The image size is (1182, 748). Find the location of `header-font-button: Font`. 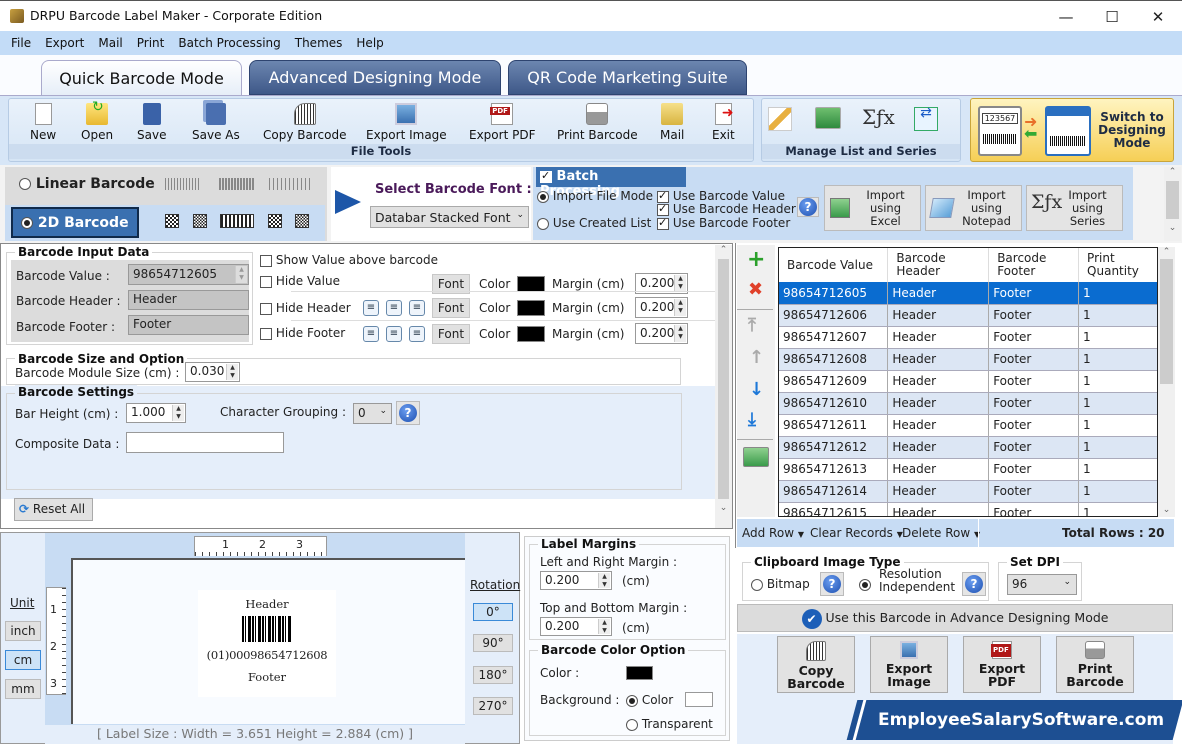

header-font-button: Font is located at coordinates (451, 308).